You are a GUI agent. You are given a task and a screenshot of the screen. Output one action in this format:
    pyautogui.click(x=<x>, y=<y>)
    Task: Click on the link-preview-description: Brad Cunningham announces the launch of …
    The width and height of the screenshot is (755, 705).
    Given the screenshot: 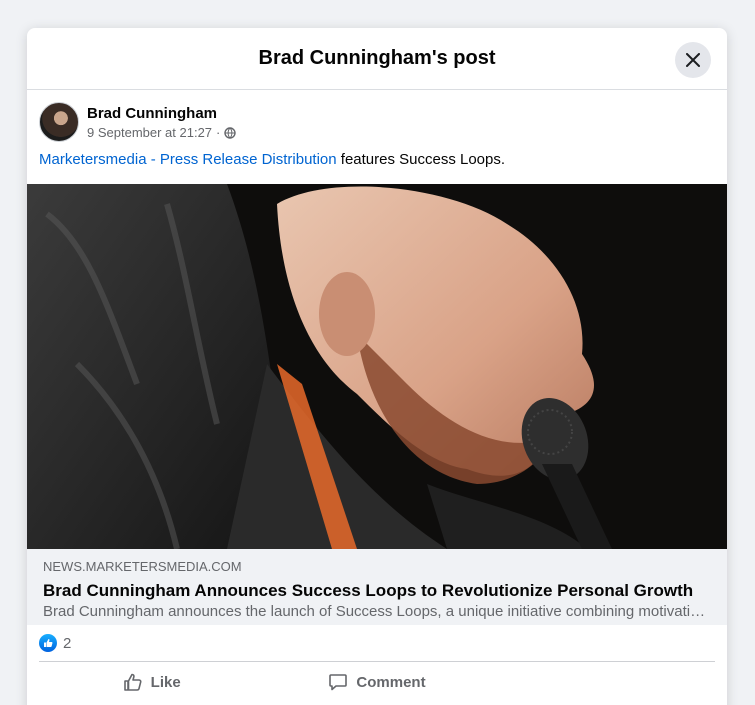 What is the action you would take?
    pyautogui.click(x=377, y=611)
    